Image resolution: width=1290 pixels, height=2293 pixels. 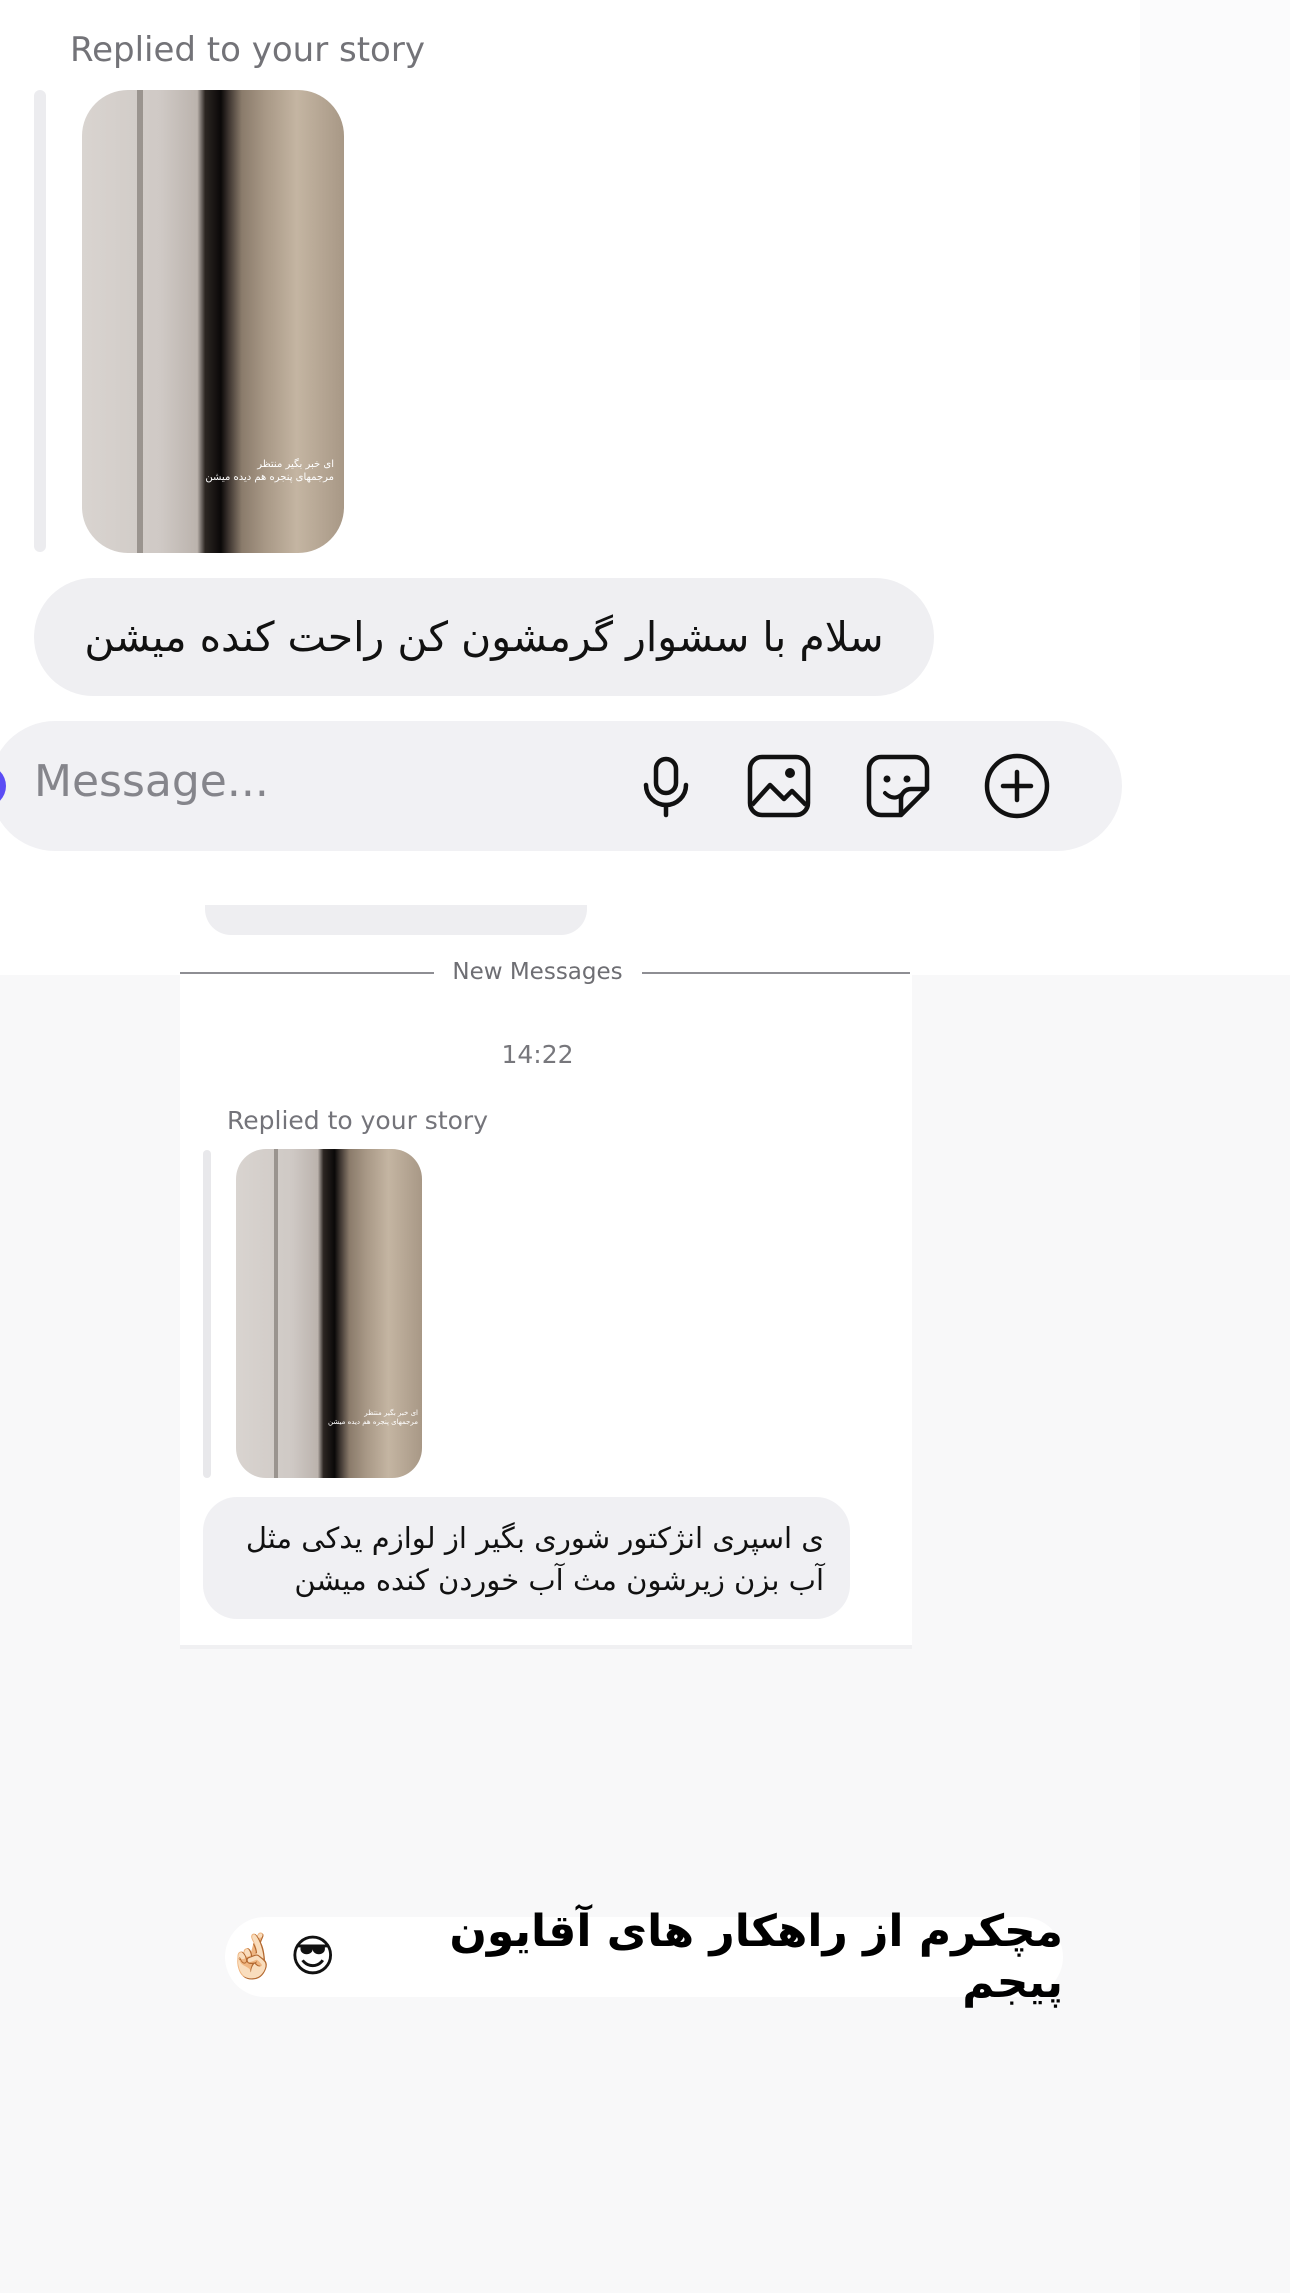 I want to click on message-text-line: آب بزن زیرشون مث آب خوردن کنده میشن, so click(x=559, y=1580).